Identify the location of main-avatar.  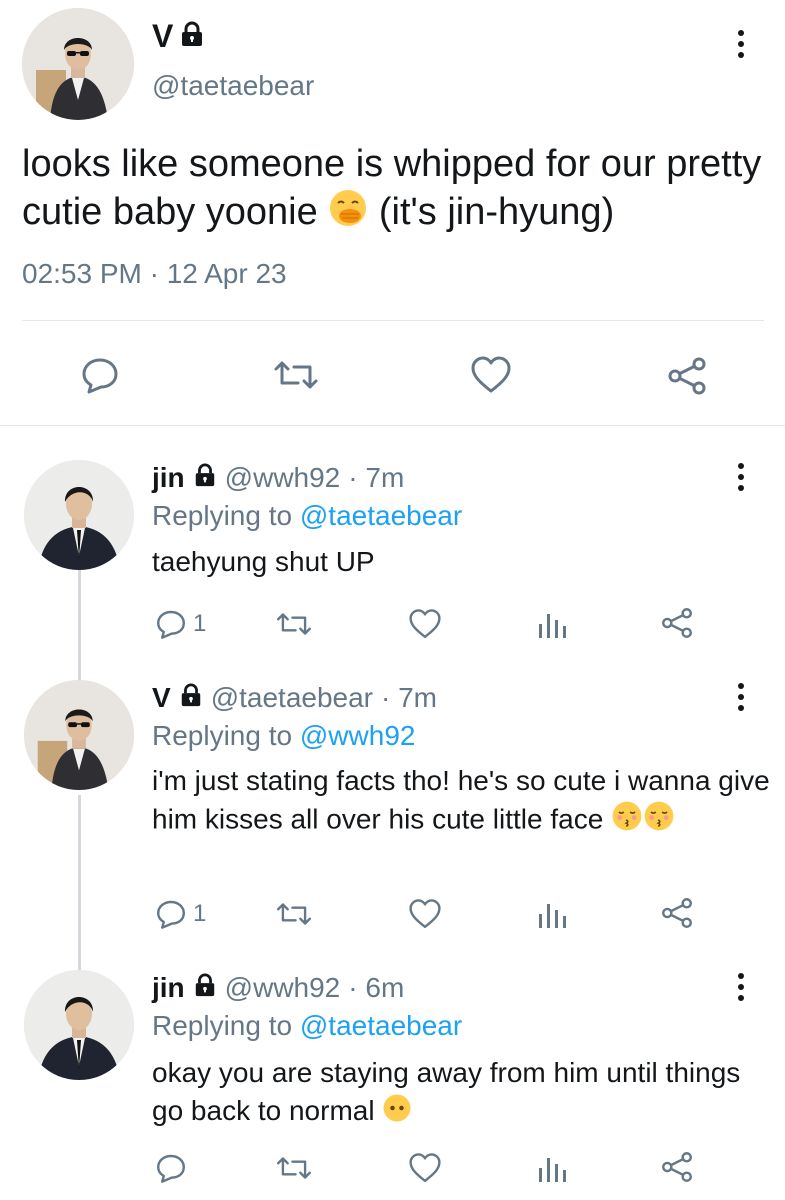
(78, 64).